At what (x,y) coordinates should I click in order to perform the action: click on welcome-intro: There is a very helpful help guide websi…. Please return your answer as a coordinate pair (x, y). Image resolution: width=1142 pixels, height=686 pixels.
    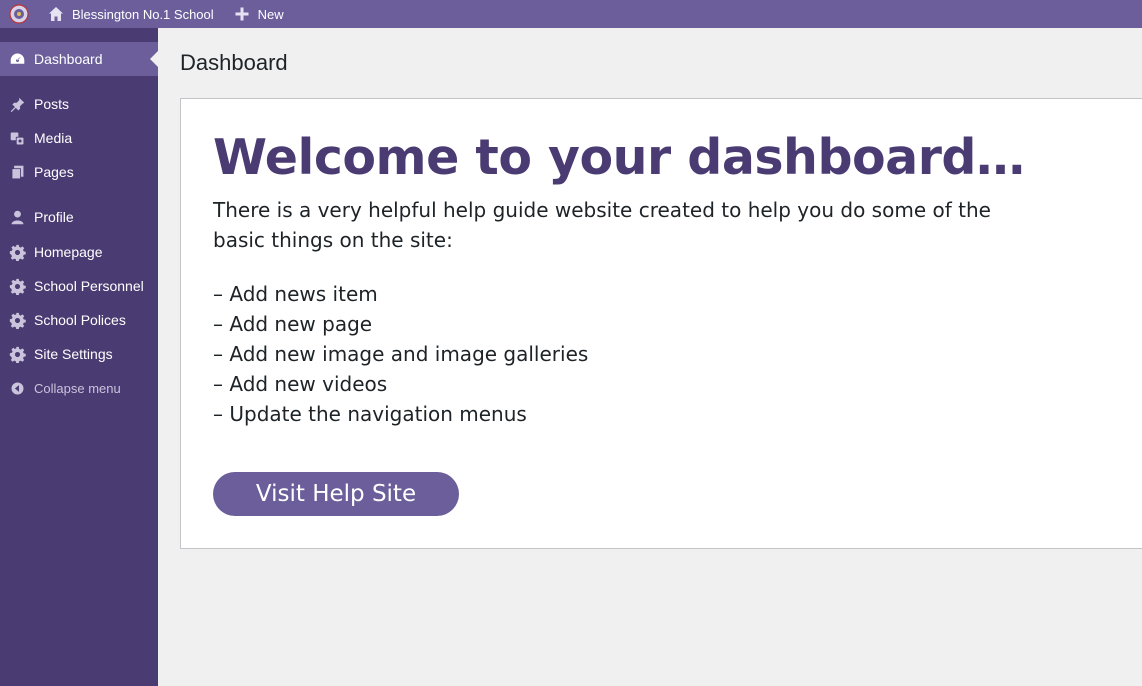
    Looking at the image, I should click on (602, 225).